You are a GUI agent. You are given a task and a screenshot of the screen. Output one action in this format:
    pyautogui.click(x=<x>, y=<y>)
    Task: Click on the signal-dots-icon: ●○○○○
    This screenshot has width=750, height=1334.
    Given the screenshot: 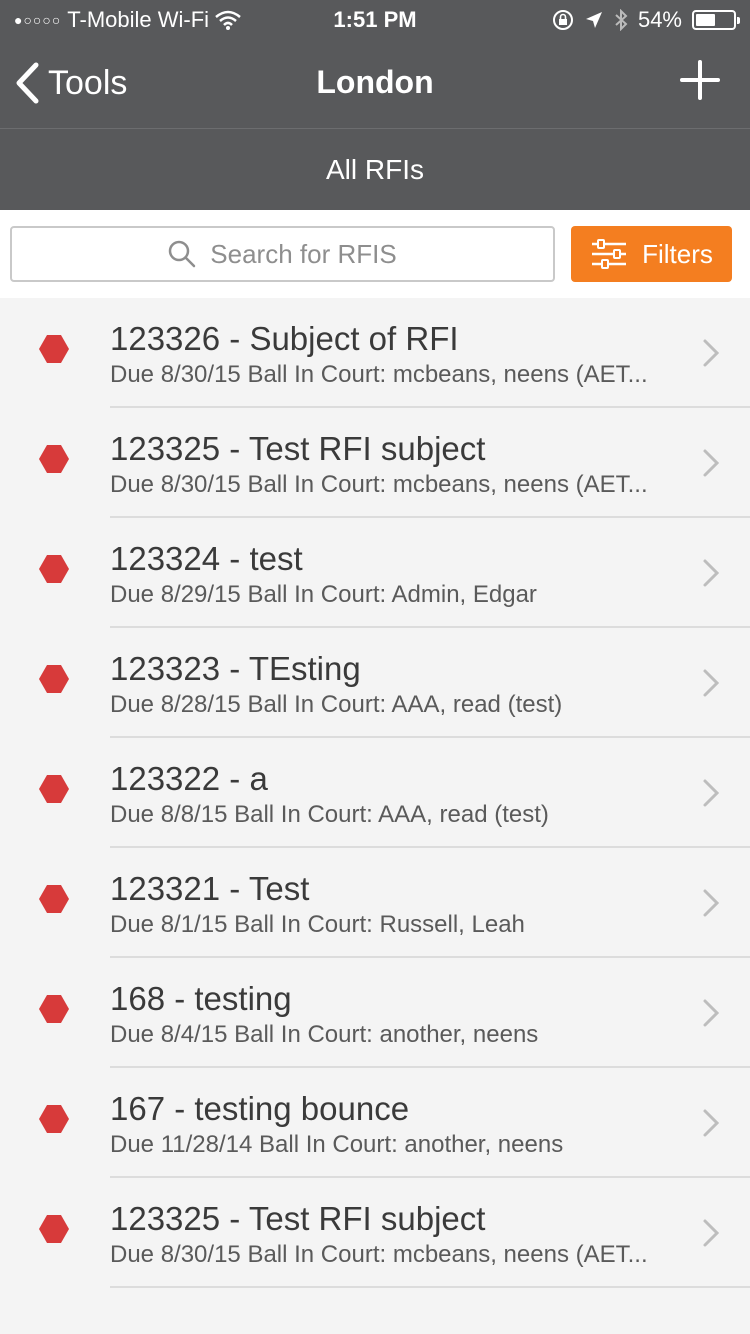 What is the action you would take?
    pyautogui.click(x=38, y=20)
    